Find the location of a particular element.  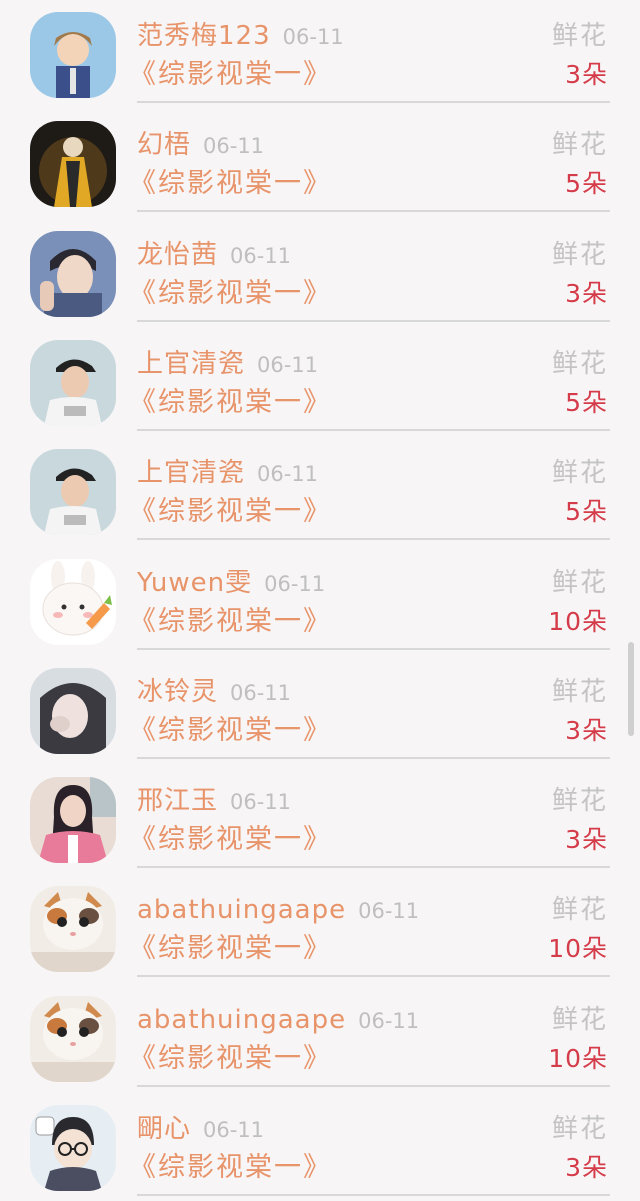

user-name-text: 范秀梅123 is located at coordinates (204, 36).